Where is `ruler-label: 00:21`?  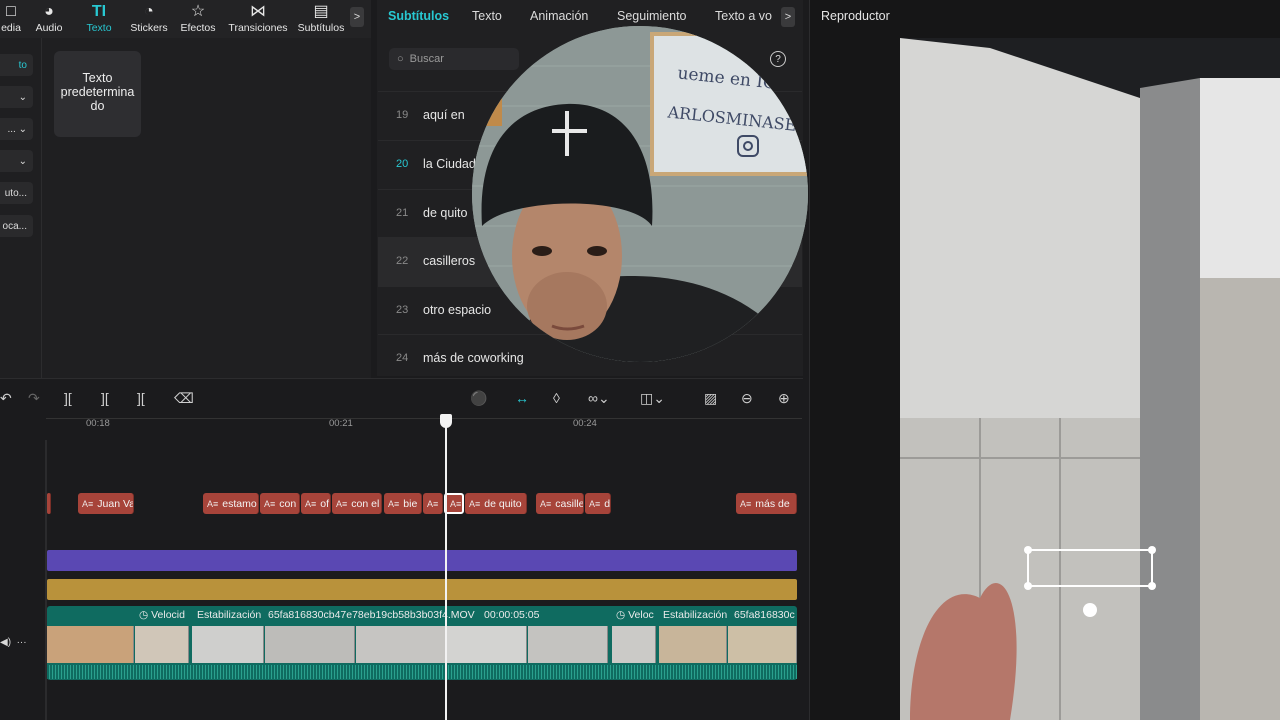 ruler-label: 00:21 is located at coordinates (341, 423).